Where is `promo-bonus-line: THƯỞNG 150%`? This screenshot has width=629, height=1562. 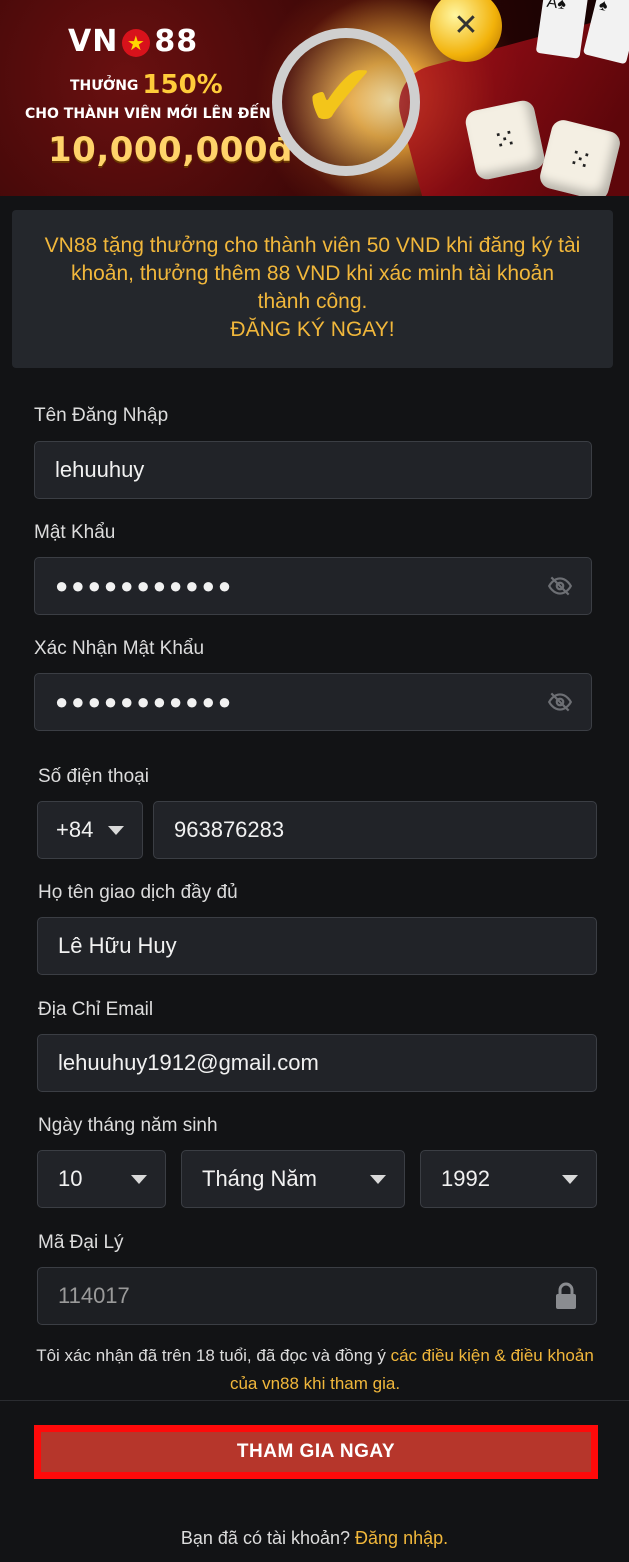
promo-bonus-line: THƯỞNG 150% is located at coordinates (146, 85).